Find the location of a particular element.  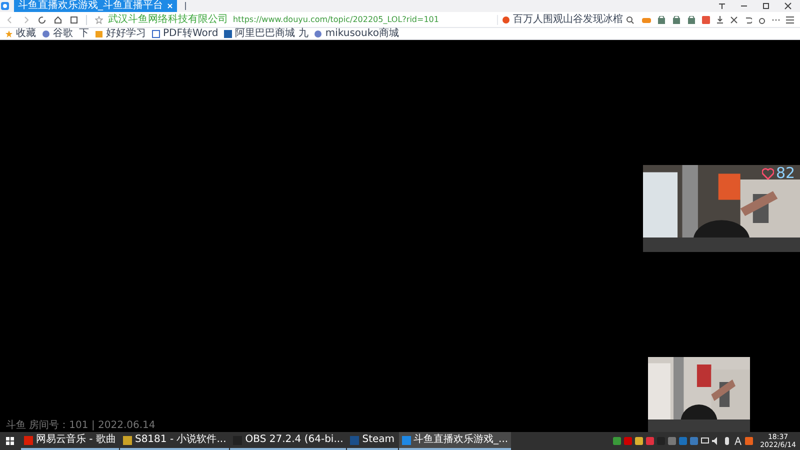

search-icon is located at coordinates (630, 20).